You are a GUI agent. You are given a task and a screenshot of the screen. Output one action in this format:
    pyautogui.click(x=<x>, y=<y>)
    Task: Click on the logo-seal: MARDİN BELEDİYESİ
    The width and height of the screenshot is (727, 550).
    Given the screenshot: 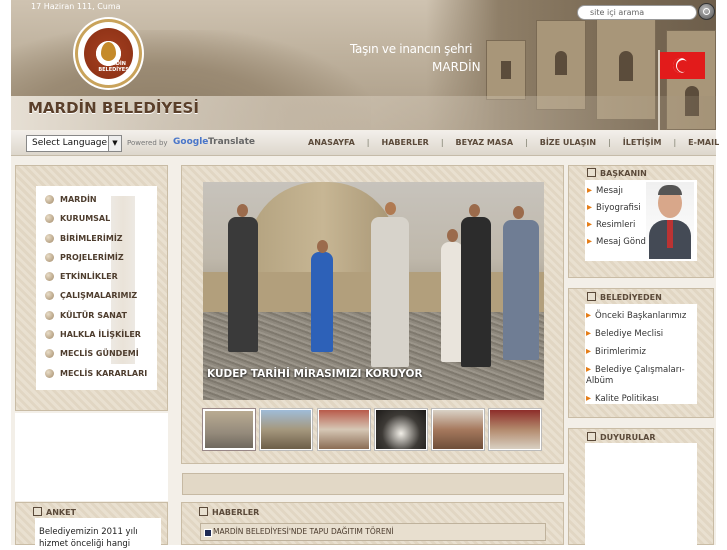 What is the action you would take?
    pyautogui.click(x=108, y=53)
    